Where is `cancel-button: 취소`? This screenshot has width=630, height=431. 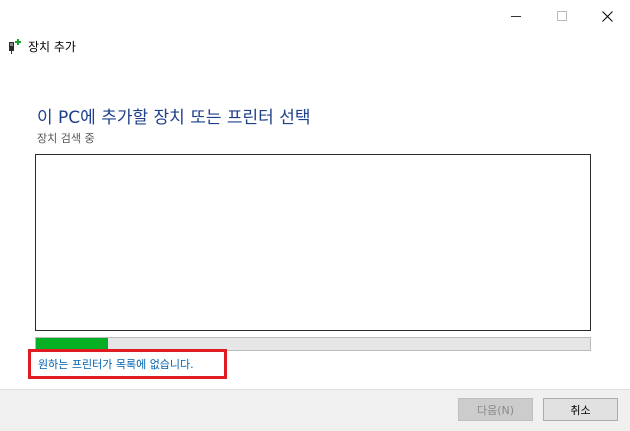 cancel-button: 취소 is located at coordinates (580, 409).